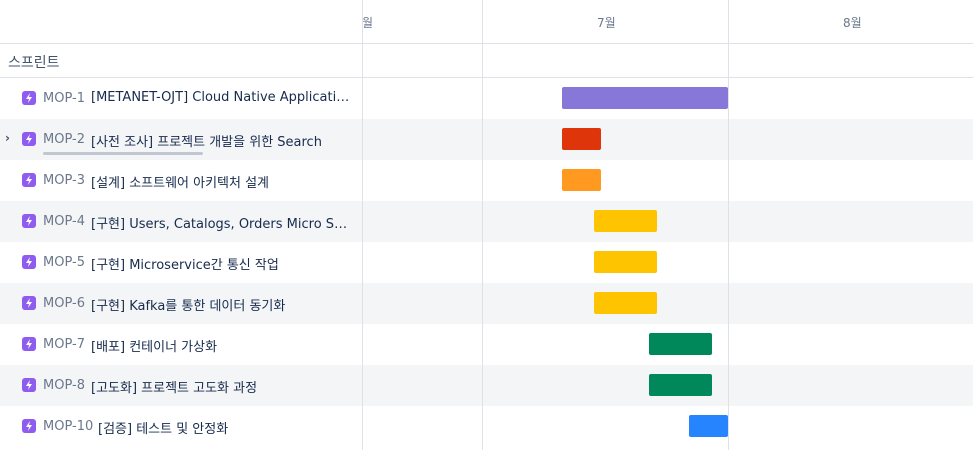 The image size is (973, 450). What do you see at coordinates (486, 344) in the screenshot?
I see `epic-row: MOP-7 [배포] 컨테이너 가상화` at bounding box center [486, 344].